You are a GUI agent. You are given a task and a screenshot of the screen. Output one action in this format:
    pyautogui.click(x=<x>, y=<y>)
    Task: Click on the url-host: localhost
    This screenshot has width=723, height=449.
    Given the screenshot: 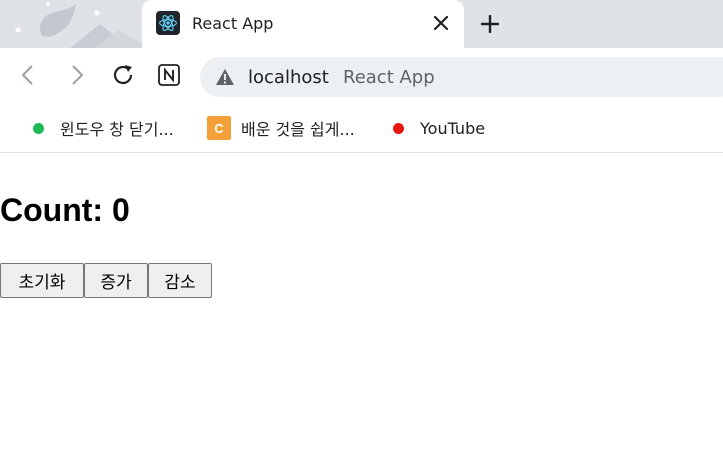 What is the action you would take?
    pyautogui.click(x=288, y=77)
    